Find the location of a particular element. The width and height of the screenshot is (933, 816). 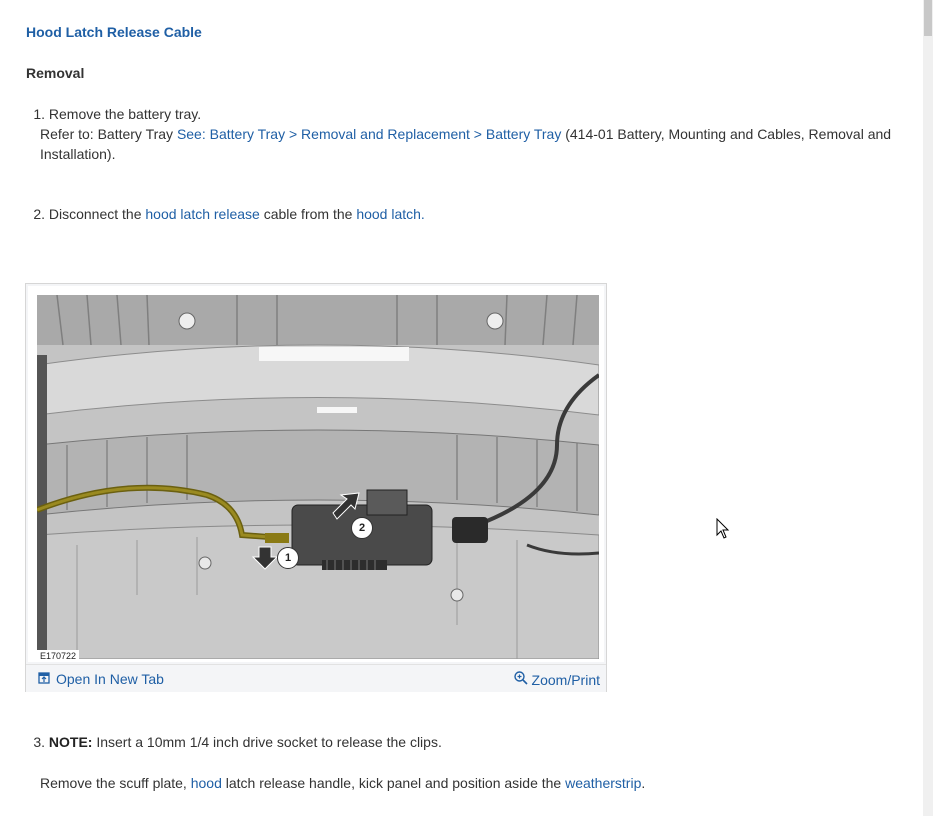

step-text: Remove the battery tray. is located at coordinates (125, 114).